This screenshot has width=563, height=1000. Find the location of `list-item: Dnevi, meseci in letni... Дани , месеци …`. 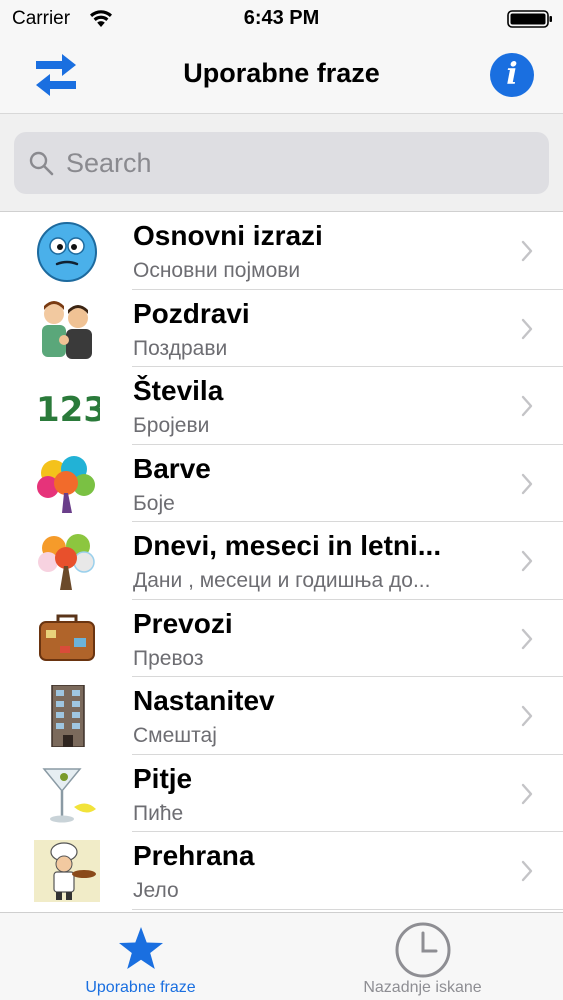

list-item: Dnevi, meseci in letni... Дани , месеци … is located at coordinates (281, 561).